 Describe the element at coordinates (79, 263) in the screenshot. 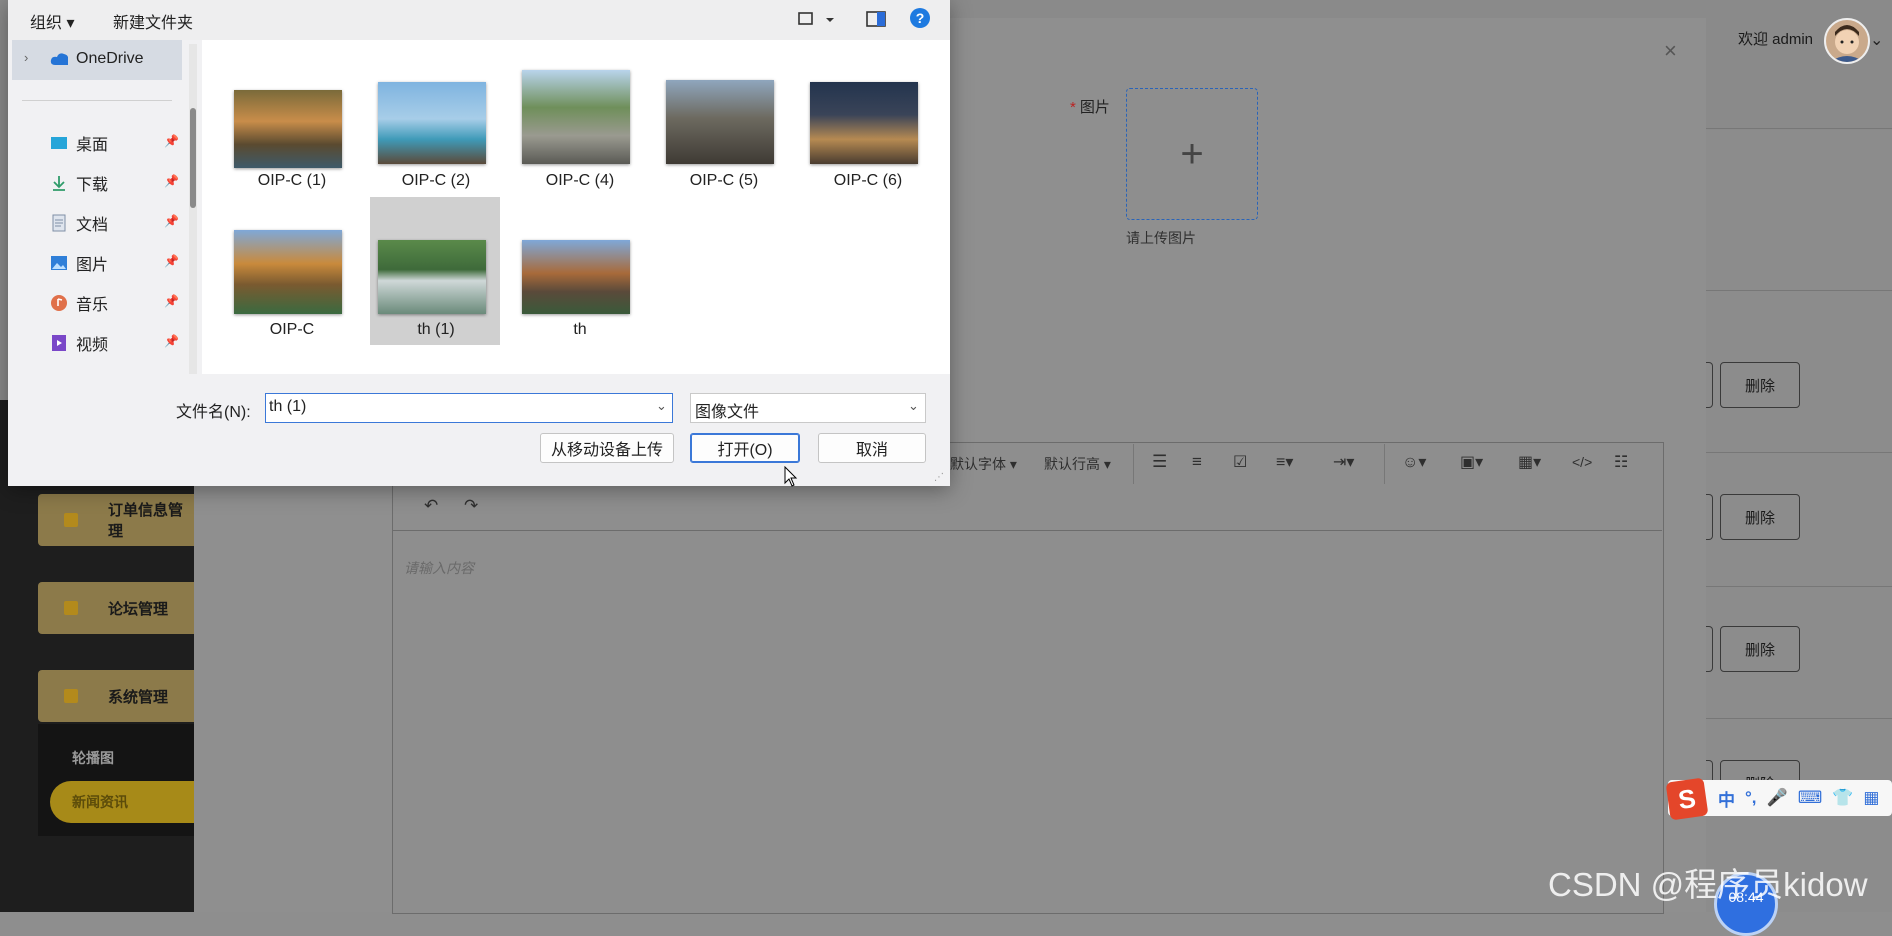

I see `nav-item-pictures: 图片` at that location.